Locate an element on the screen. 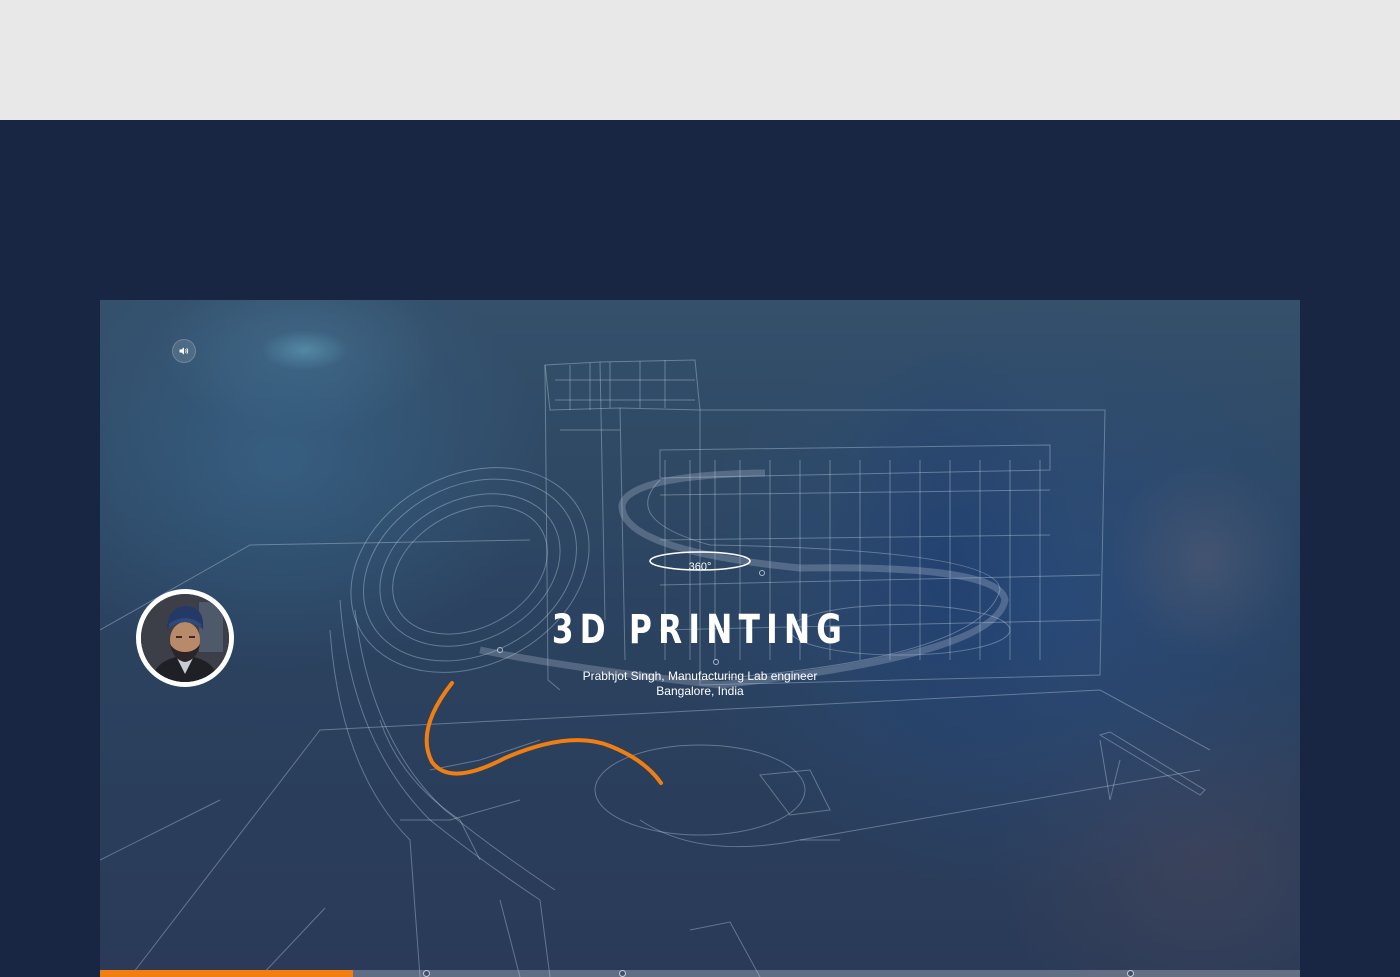 The image size is (1400, 977). speaker-avatar is located at coordinates (185, 638).